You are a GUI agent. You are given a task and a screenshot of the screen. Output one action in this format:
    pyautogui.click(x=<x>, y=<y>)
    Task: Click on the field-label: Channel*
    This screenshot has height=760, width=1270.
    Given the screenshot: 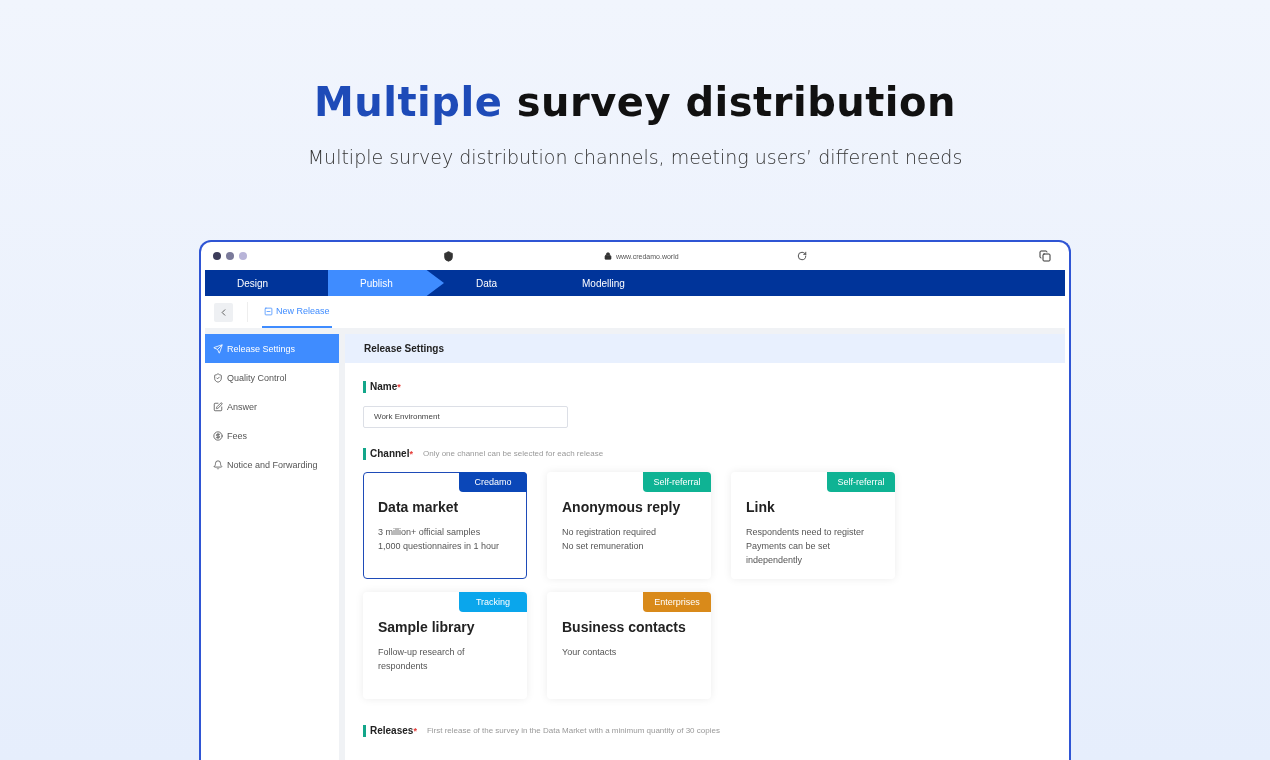 What is the action you would take?
    pyautogui.click(x=388, y=453)
    